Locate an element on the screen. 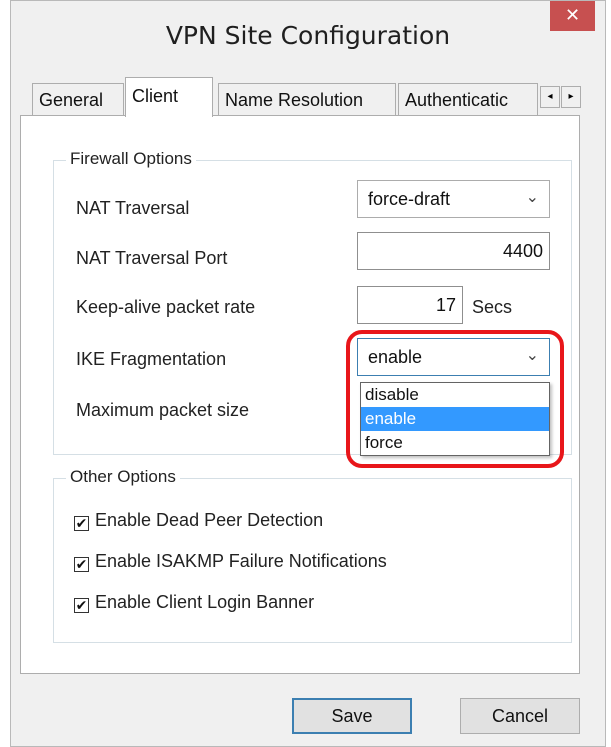 The image size is (611, 747). dead-peer-detection-label: Enable Dead Peer Detection is located at coordinates (209, 520).